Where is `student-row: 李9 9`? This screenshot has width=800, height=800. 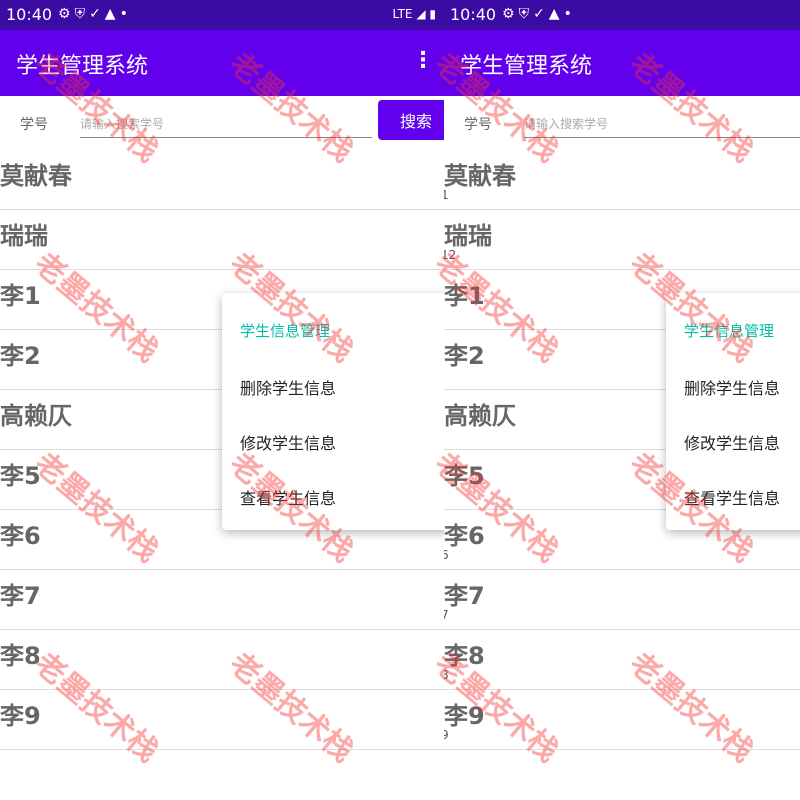
student-row: 李9 9 is located at coordinates (622, 720).